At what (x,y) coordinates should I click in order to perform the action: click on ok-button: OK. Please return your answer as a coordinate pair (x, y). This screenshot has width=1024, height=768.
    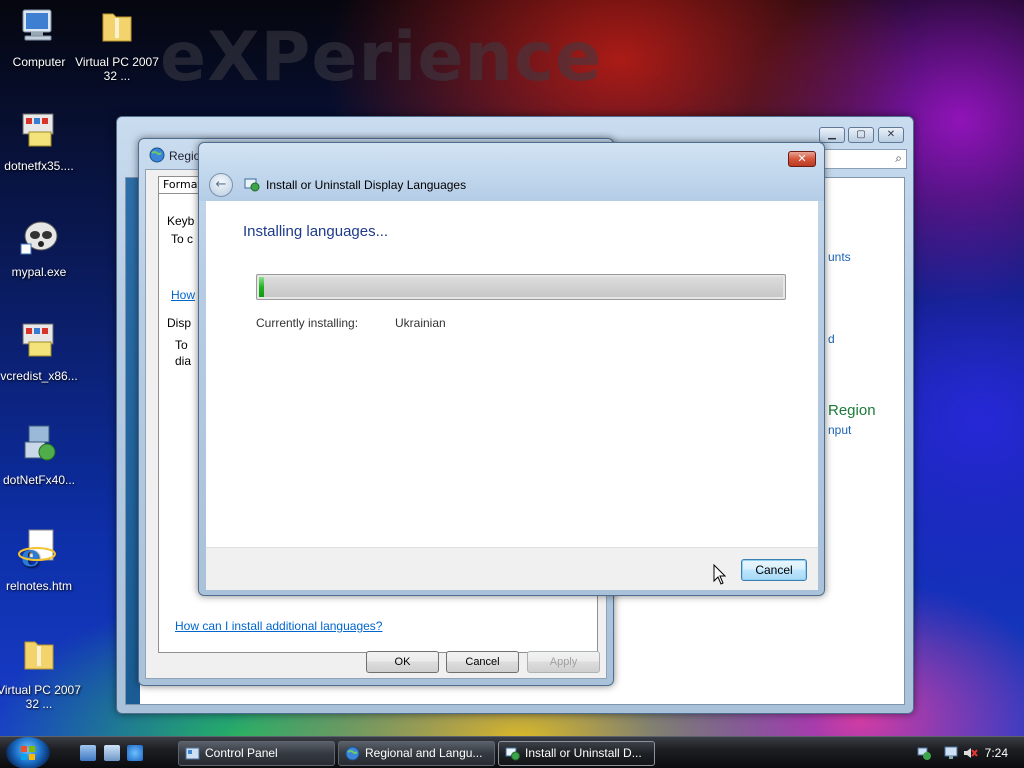
    Looking at the image, I should click on (402, 662).